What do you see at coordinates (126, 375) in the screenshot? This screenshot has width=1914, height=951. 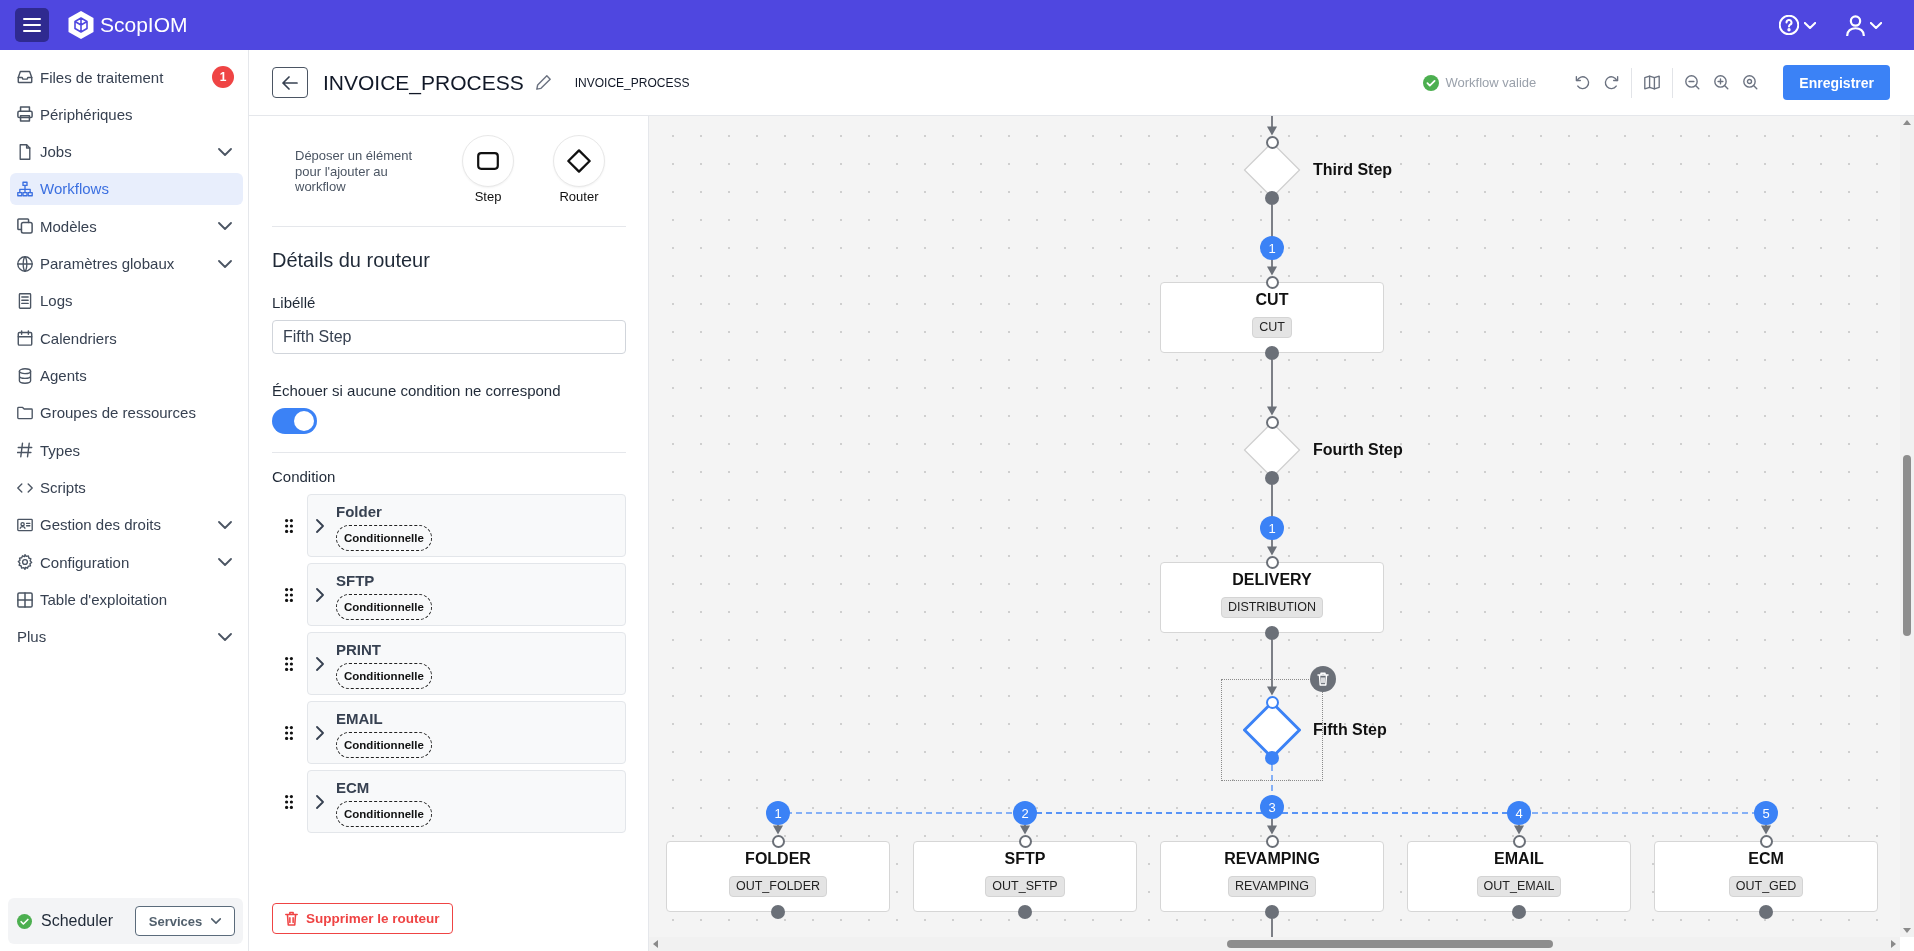 I see `sidebar-item: Agents` at bounding box center [126, 375].